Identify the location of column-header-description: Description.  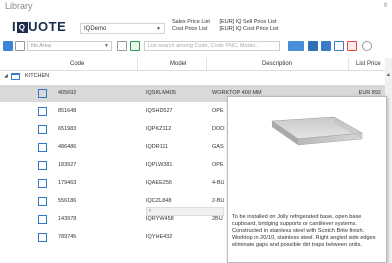
(277, 64).